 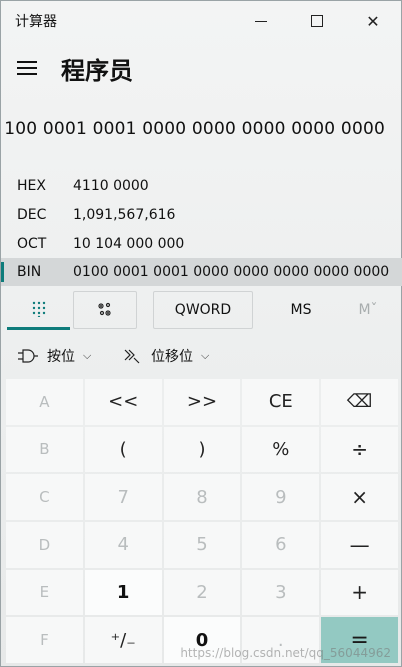 What do you see at coordinates (44, 592) in the screenshot?
I see `key-hex-e: E` at bounding box center [44, 592].